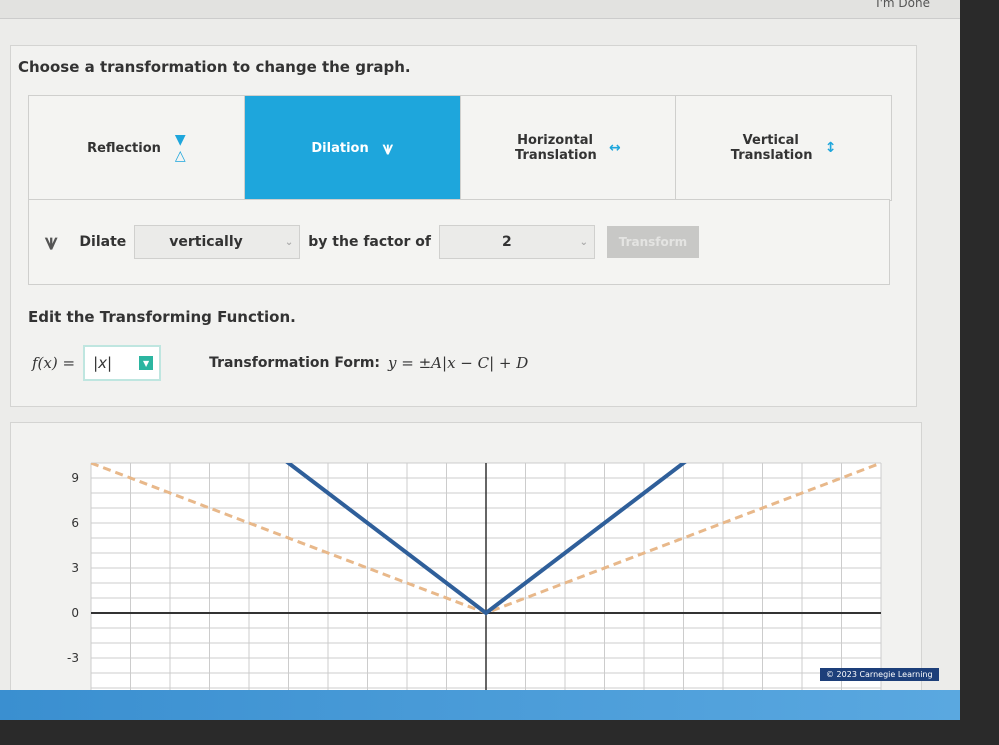 The height and width of the screenshot is (745, 999). What do you see at coordinates (122, 363) in the screenshot?
I see `function-select: |x| ▼` at bounding box center [122, 363].